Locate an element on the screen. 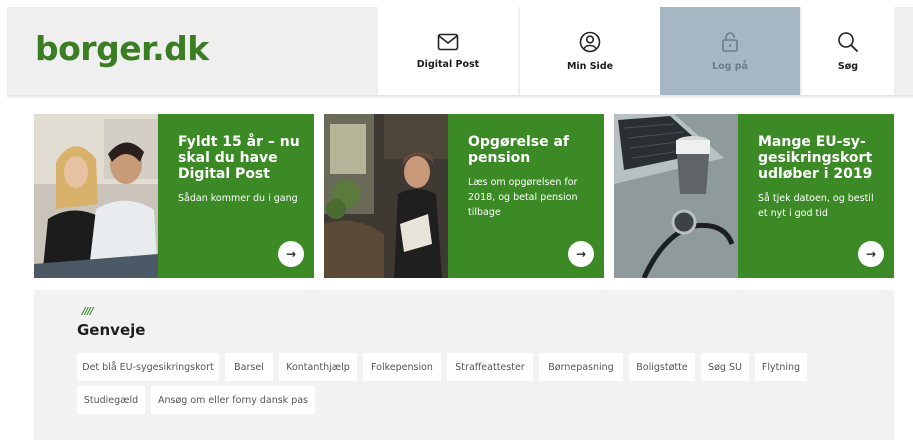  nav-search-label: Søg is located at coordinates (848, 66).